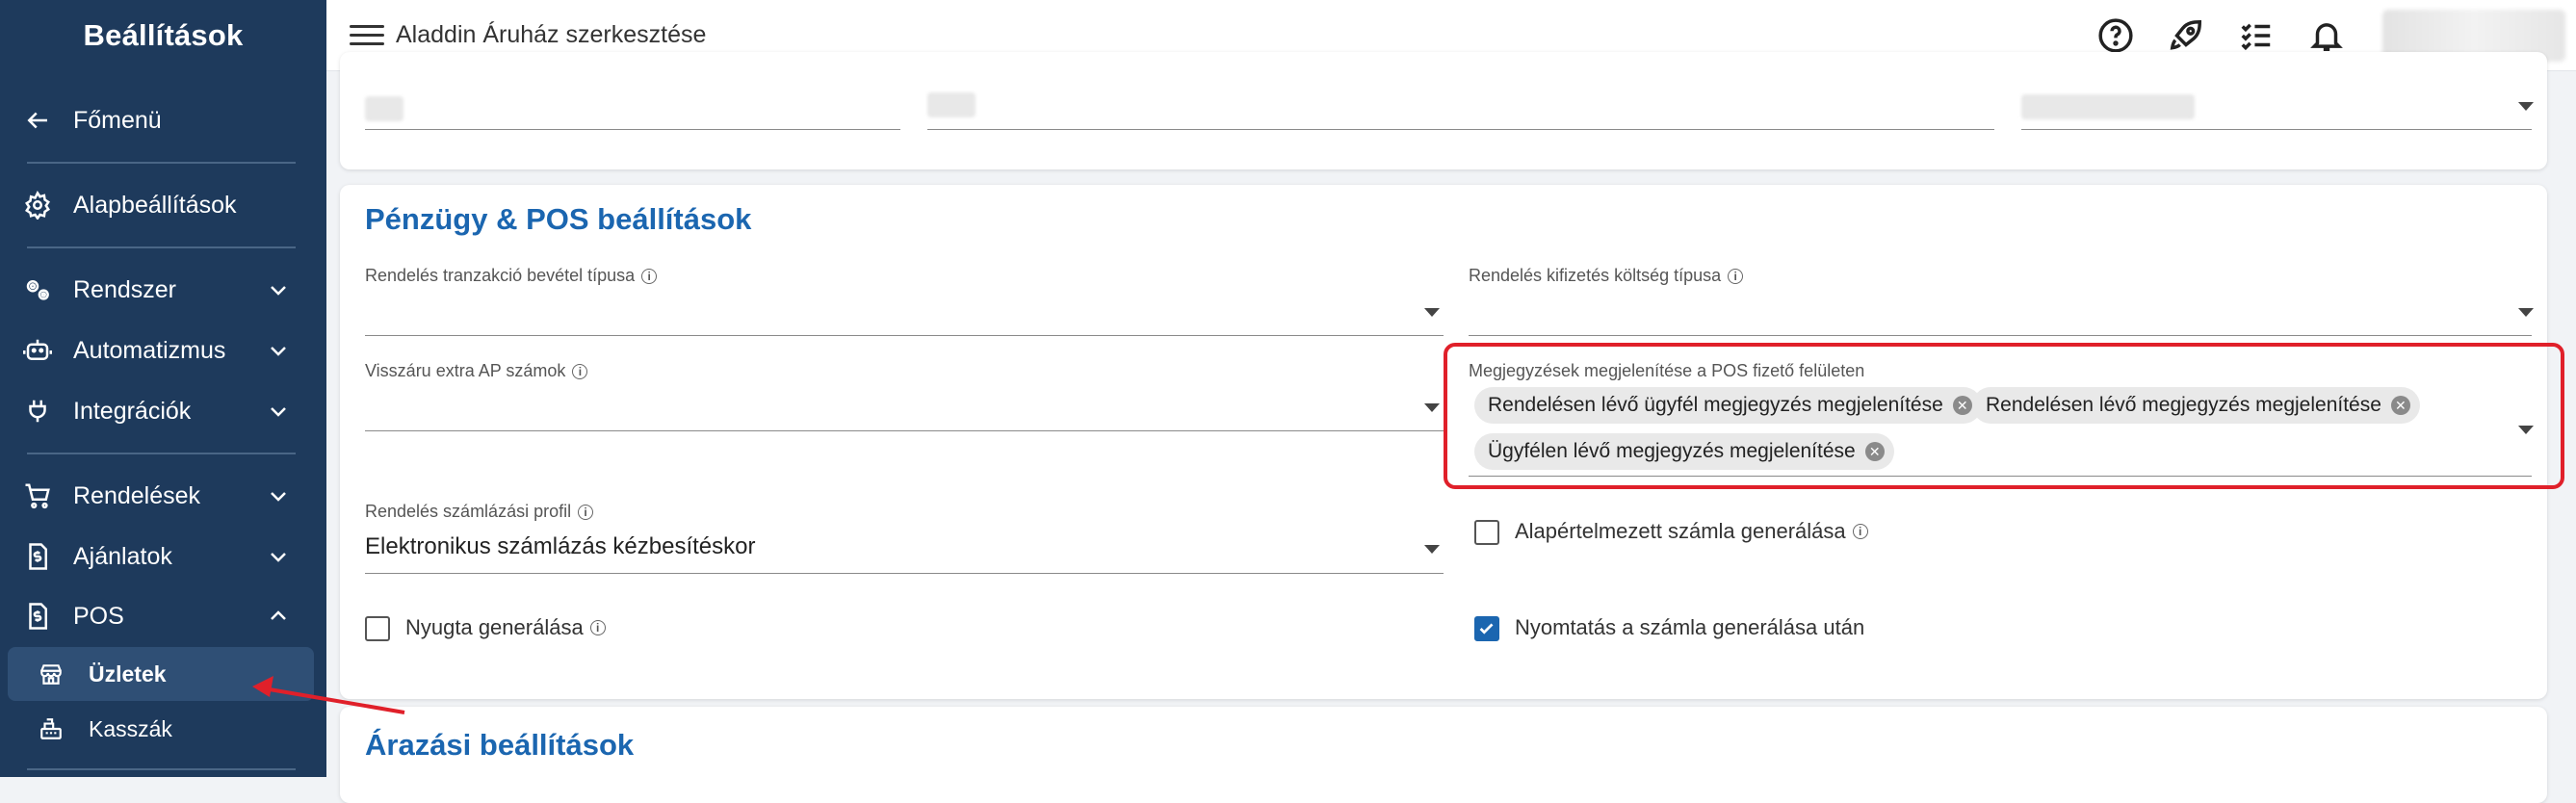 The image size is (2576, 803). I want to click on sidebar-item-label: Rendelések, so click(137, 495).